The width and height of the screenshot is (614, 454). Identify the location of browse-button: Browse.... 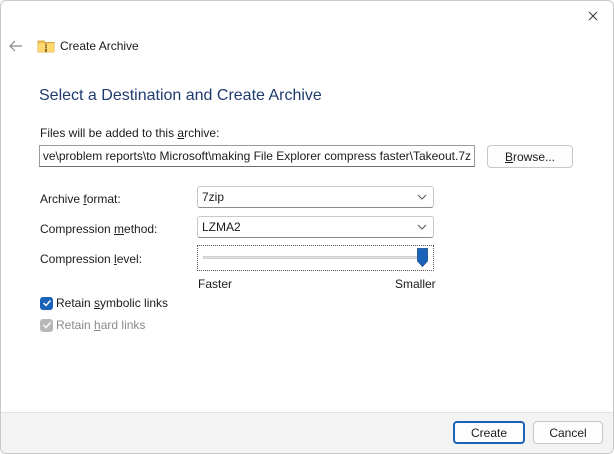
(530, 156).